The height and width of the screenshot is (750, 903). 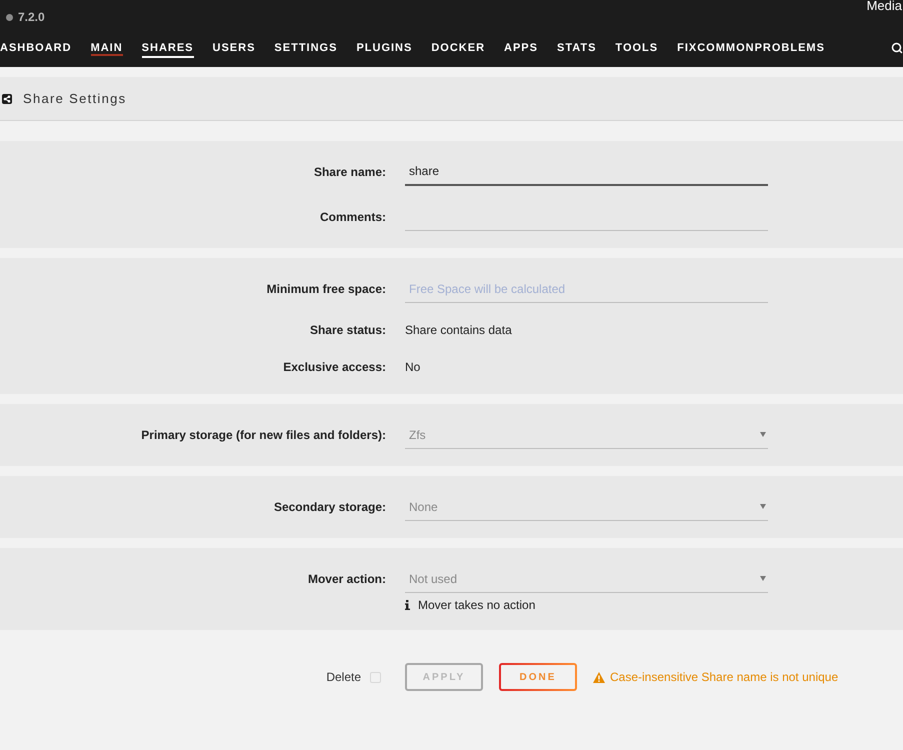 What do you see at coordinates (375, 677) in the screenshot?
I see `delete-checkbox` at bounding box center [375, 677].